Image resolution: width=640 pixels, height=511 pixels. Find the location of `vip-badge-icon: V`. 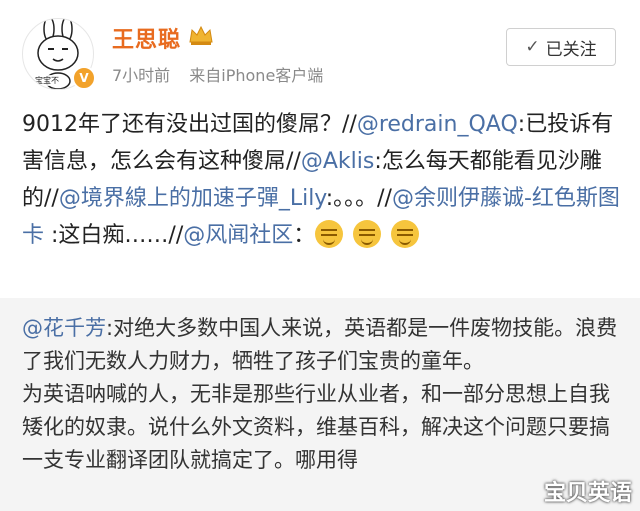

vip-badge-icon: V is located at coordinates (84, 78).